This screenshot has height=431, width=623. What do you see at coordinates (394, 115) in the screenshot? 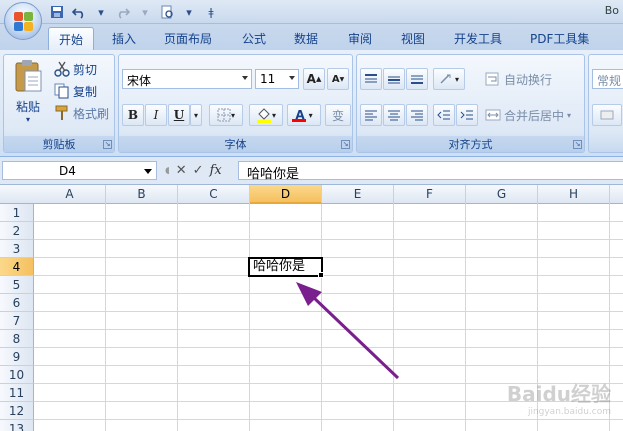
I see `align-center-button` at bounding box center [394, 115].